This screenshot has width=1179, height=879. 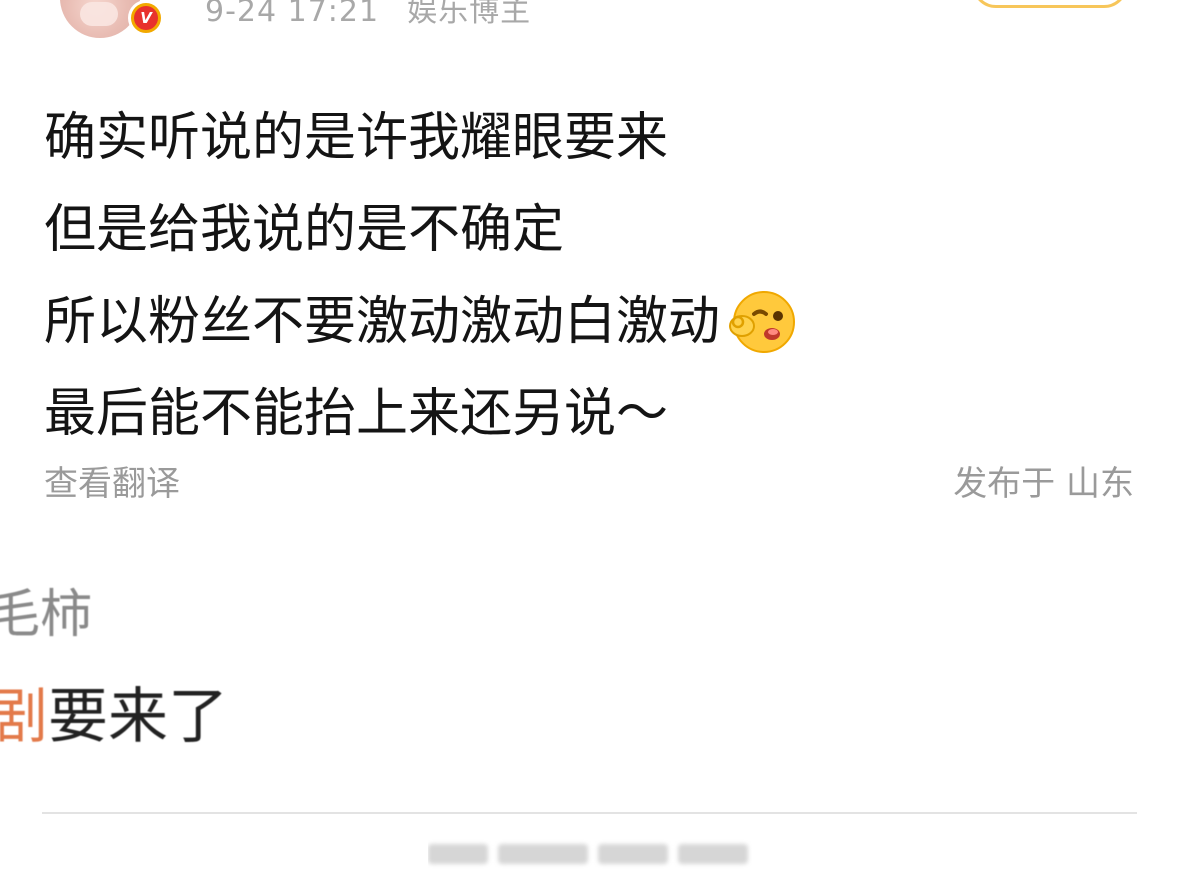 What do you see at coordinates (112, 480) in the screenshot?
I see `translate-link: 查看翻译` at bounding box center [112, 480].